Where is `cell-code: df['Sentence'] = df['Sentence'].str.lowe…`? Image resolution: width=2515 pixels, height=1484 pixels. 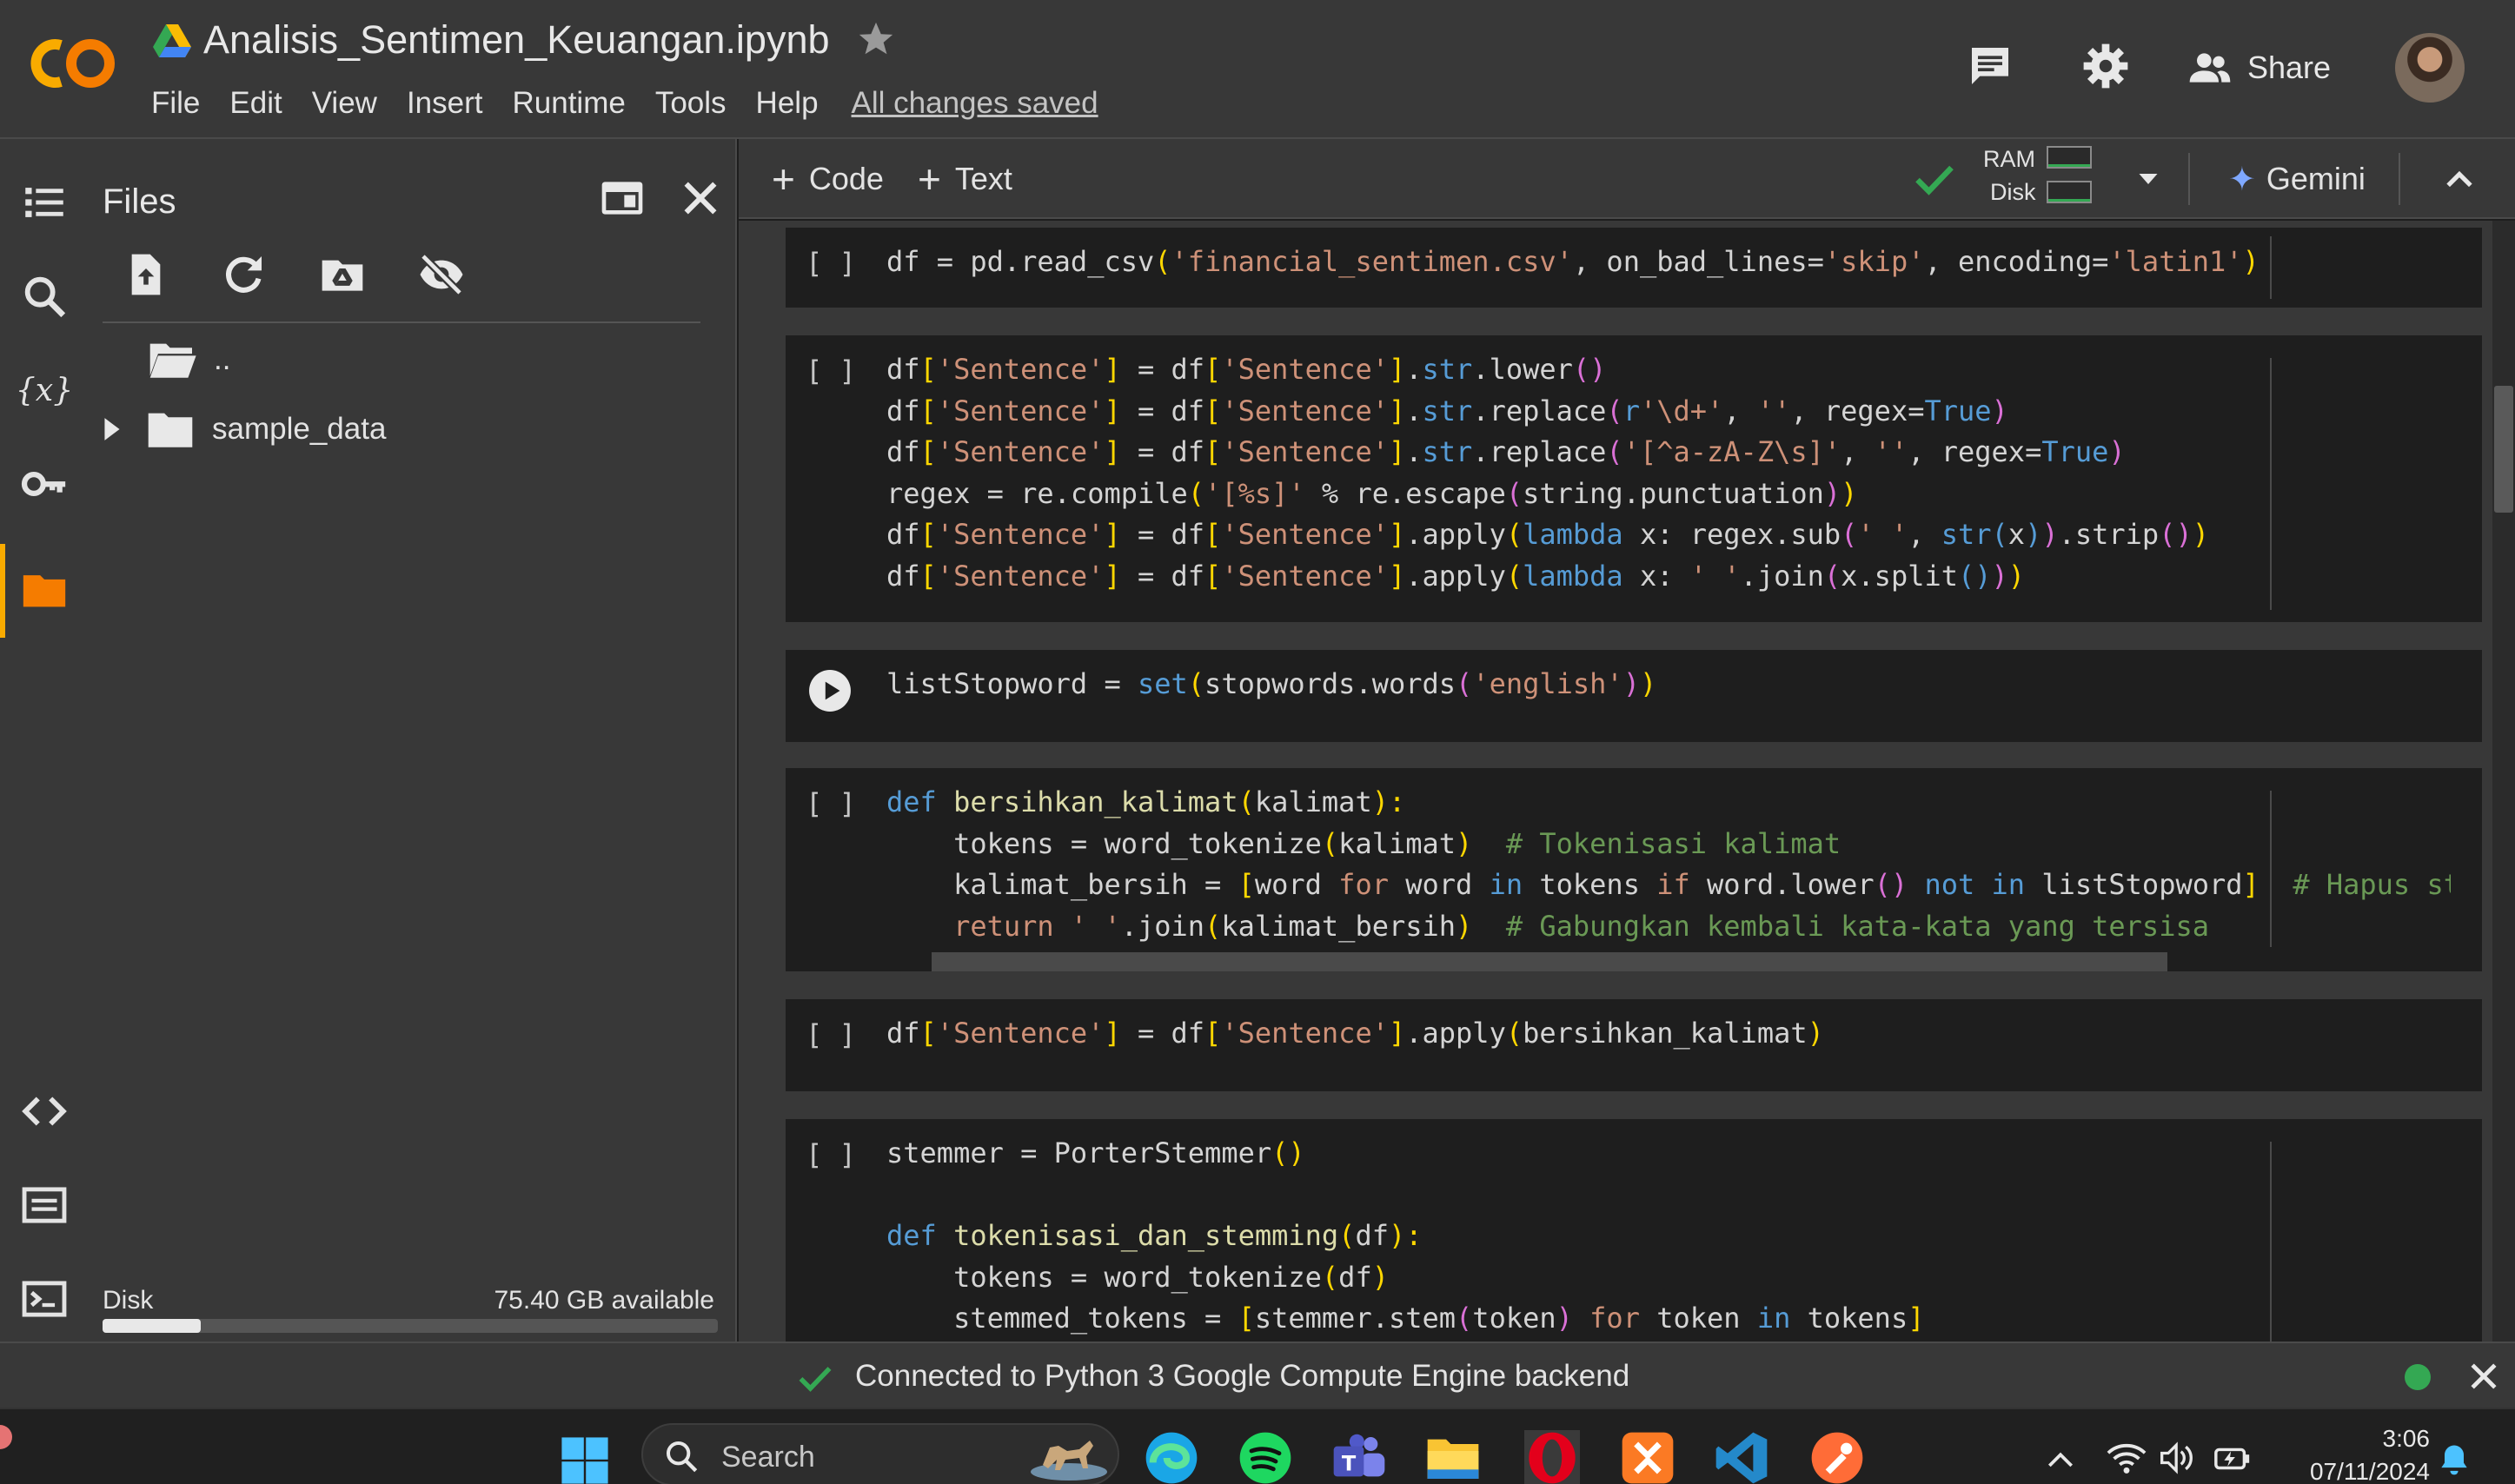 cell-code: df['Sentence'] = df['Sentence'].str.lowe… is located at coordinates (1668, 473).